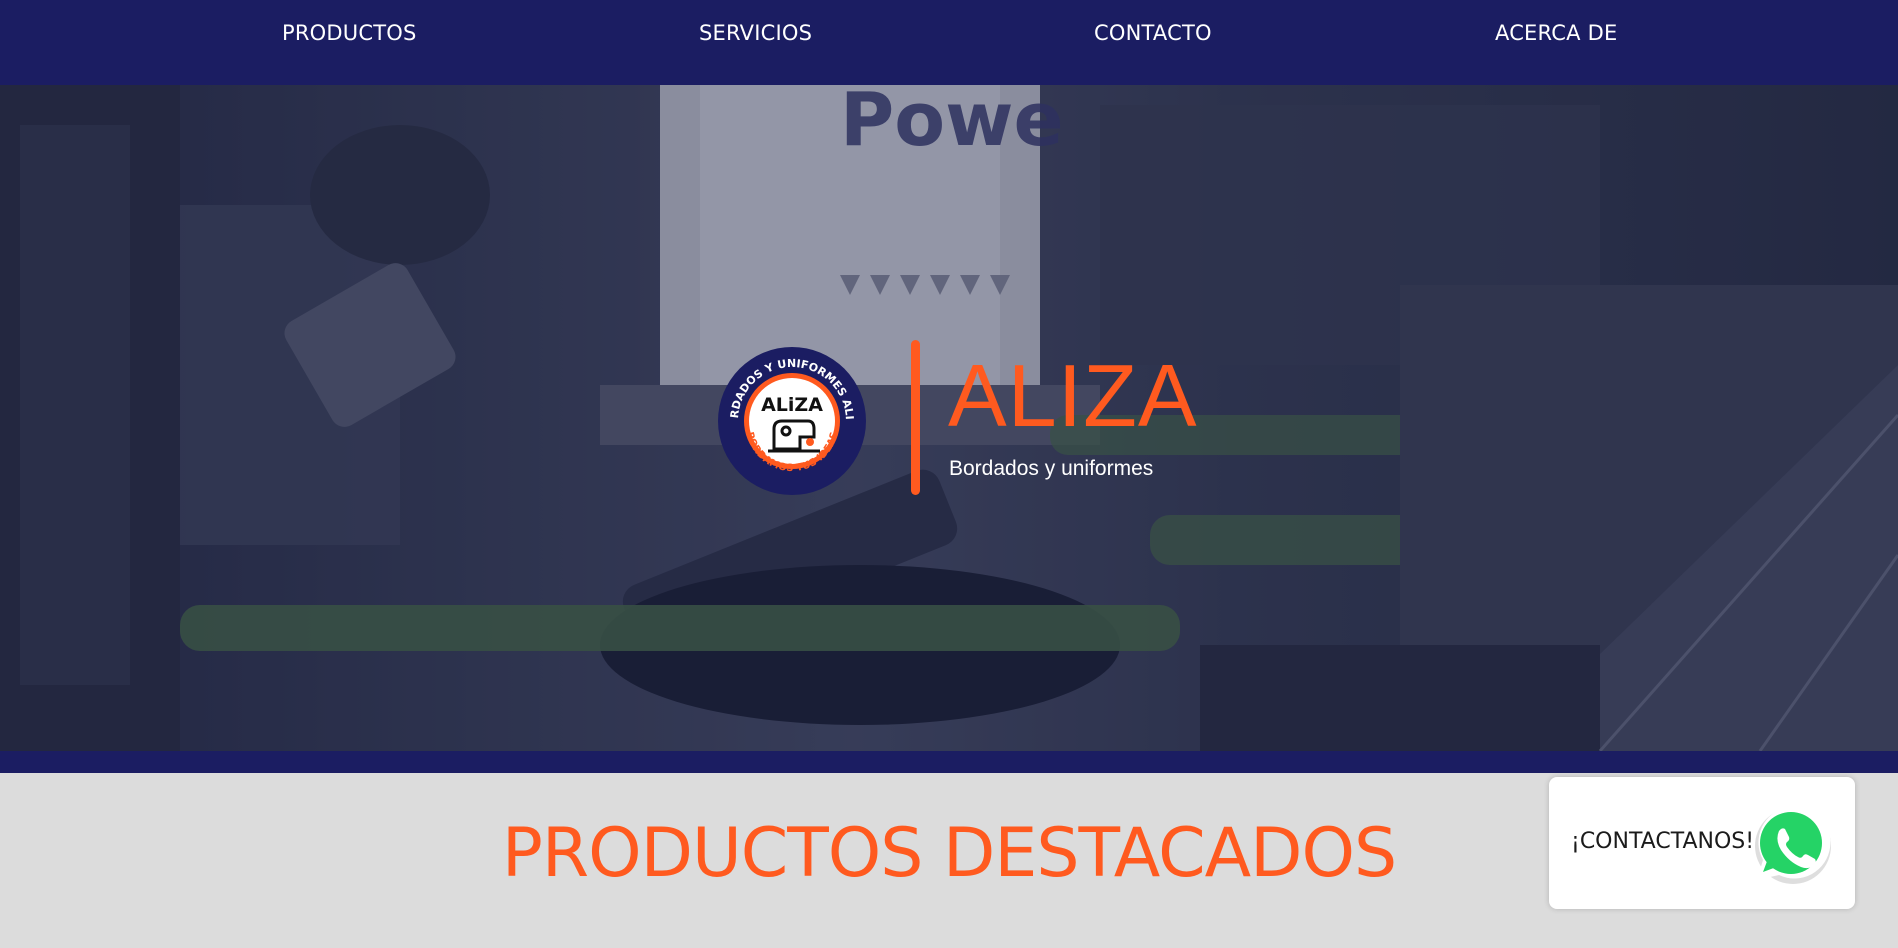 The height and width of the screenshot is (948, 1898). What do you see at coordinates (1153, 33) in the screenshot?
I see `nav-link-contacto: CONTACTO` at bounding box center [1153, 33].